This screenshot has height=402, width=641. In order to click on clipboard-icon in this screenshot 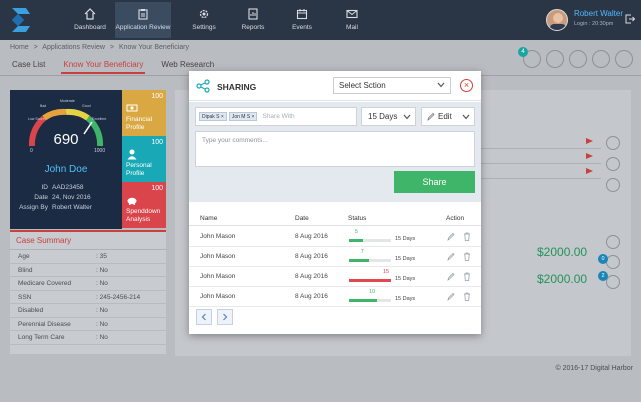, I will do `click(143, 14)`.